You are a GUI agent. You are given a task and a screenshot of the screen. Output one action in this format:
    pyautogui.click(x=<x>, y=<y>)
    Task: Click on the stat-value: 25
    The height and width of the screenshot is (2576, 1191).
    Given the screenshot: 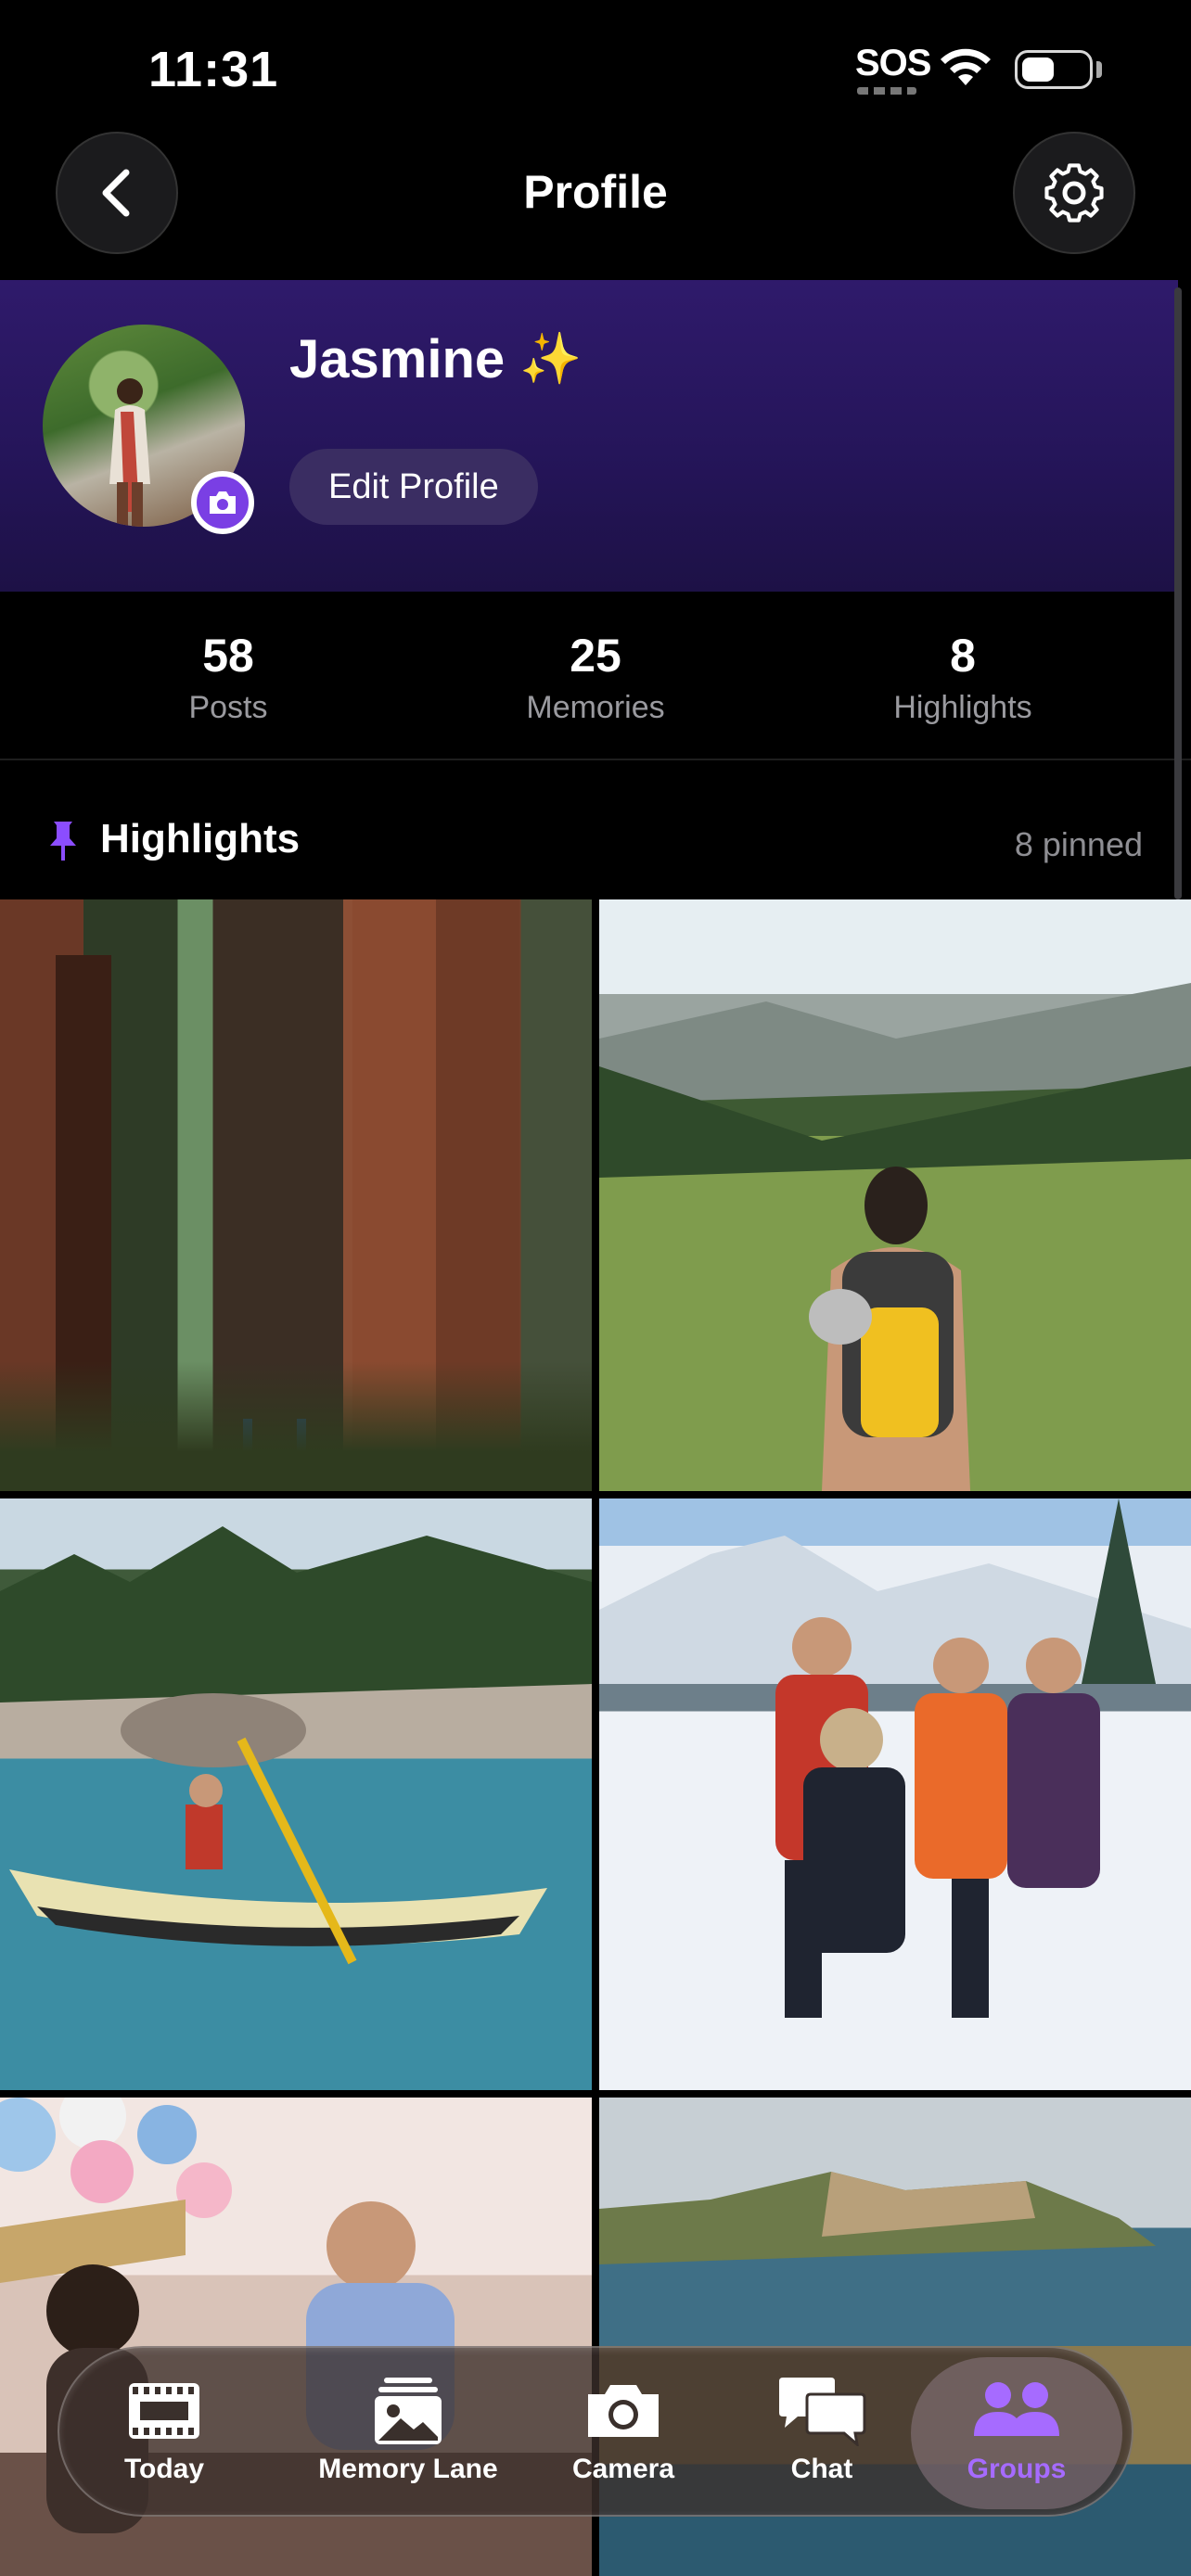 What is the action you would take?
    pyautogui.click(x=595, y=656)
    